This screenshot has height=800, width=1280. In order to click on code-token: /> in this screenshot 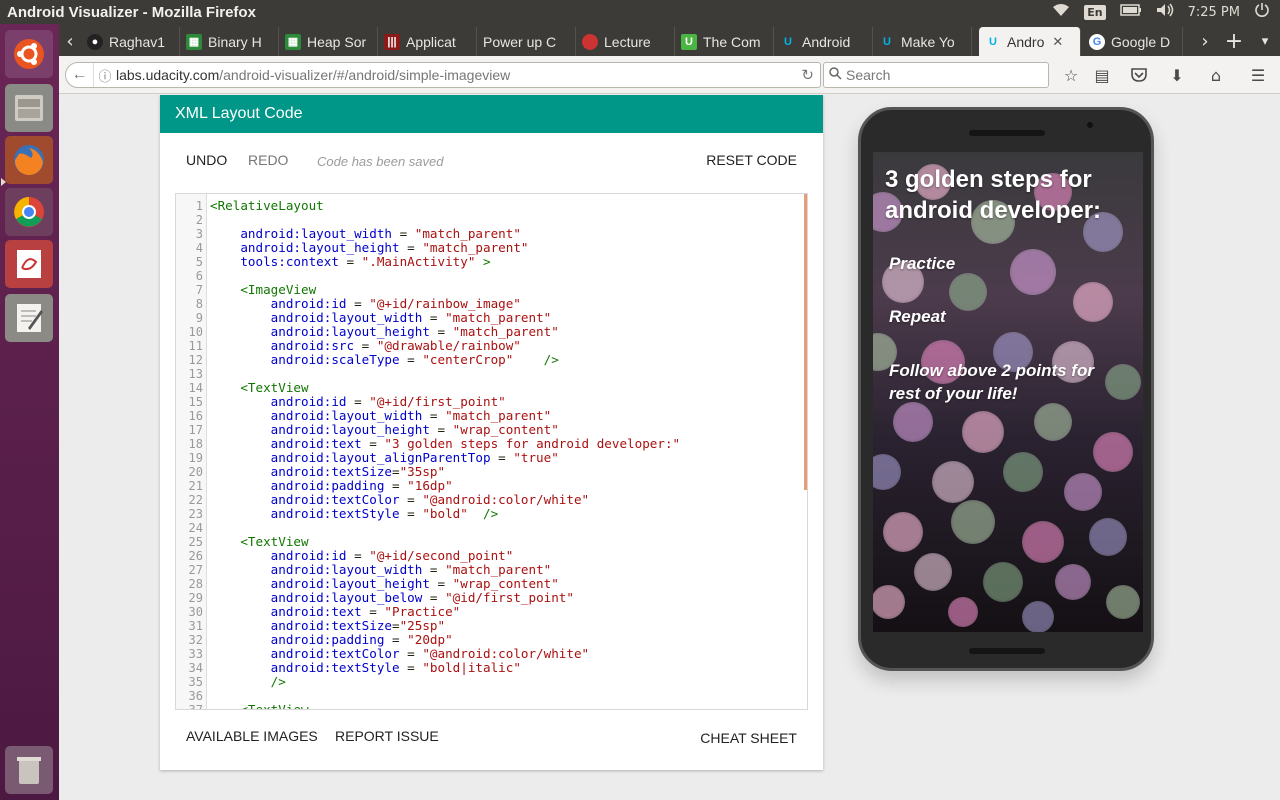, I will do `click(536, 359)`.